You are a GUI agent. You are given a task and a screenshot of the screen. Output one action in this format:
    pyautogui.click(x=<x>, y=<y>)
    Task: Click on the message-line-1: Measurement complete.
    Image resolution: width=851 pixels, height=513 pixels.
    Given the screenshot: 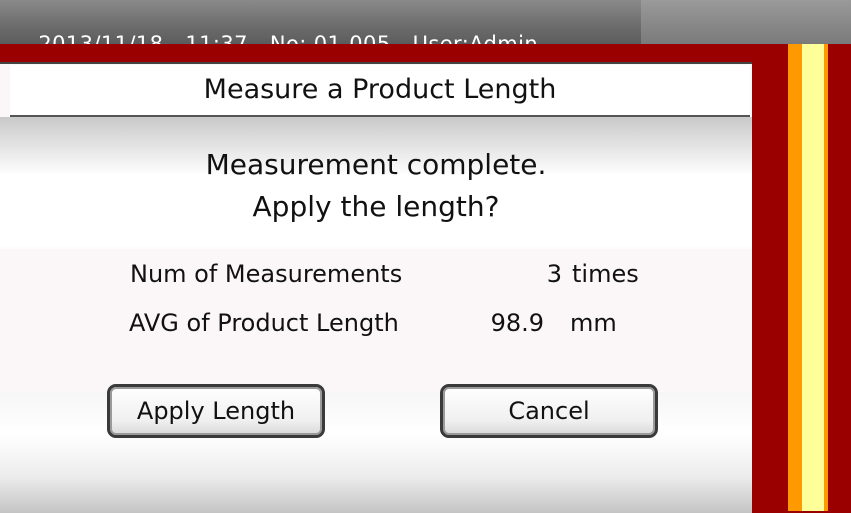 What is the action you would take?
    pyautogui.click(x=376, y=164)
    